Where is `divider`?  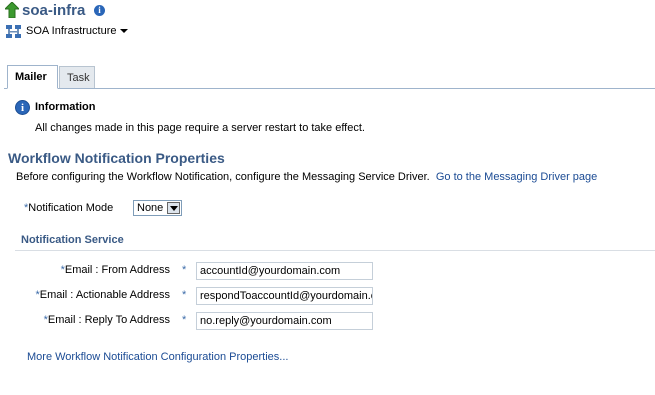 divider is located at coordinates (335, 250).